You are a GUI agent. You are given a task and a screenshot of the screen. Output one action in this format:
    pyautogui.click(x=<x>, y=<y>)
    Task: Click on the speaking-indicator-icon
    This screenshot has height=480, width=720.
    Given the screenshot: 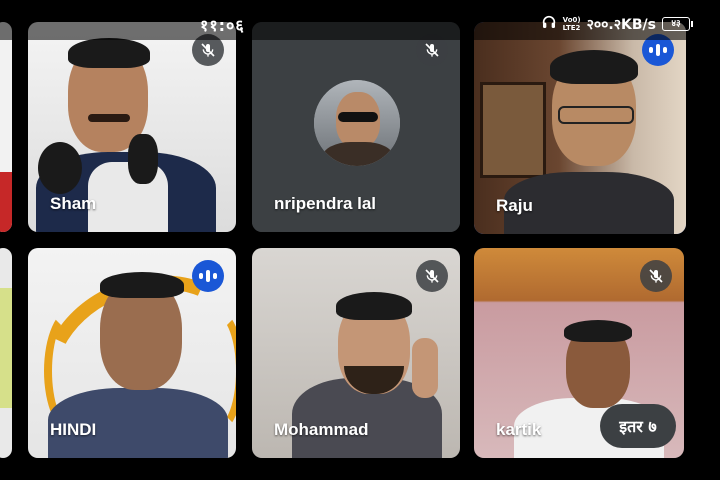 What is the action you would take?
    pyautogui.click(x=208, y=276)
    